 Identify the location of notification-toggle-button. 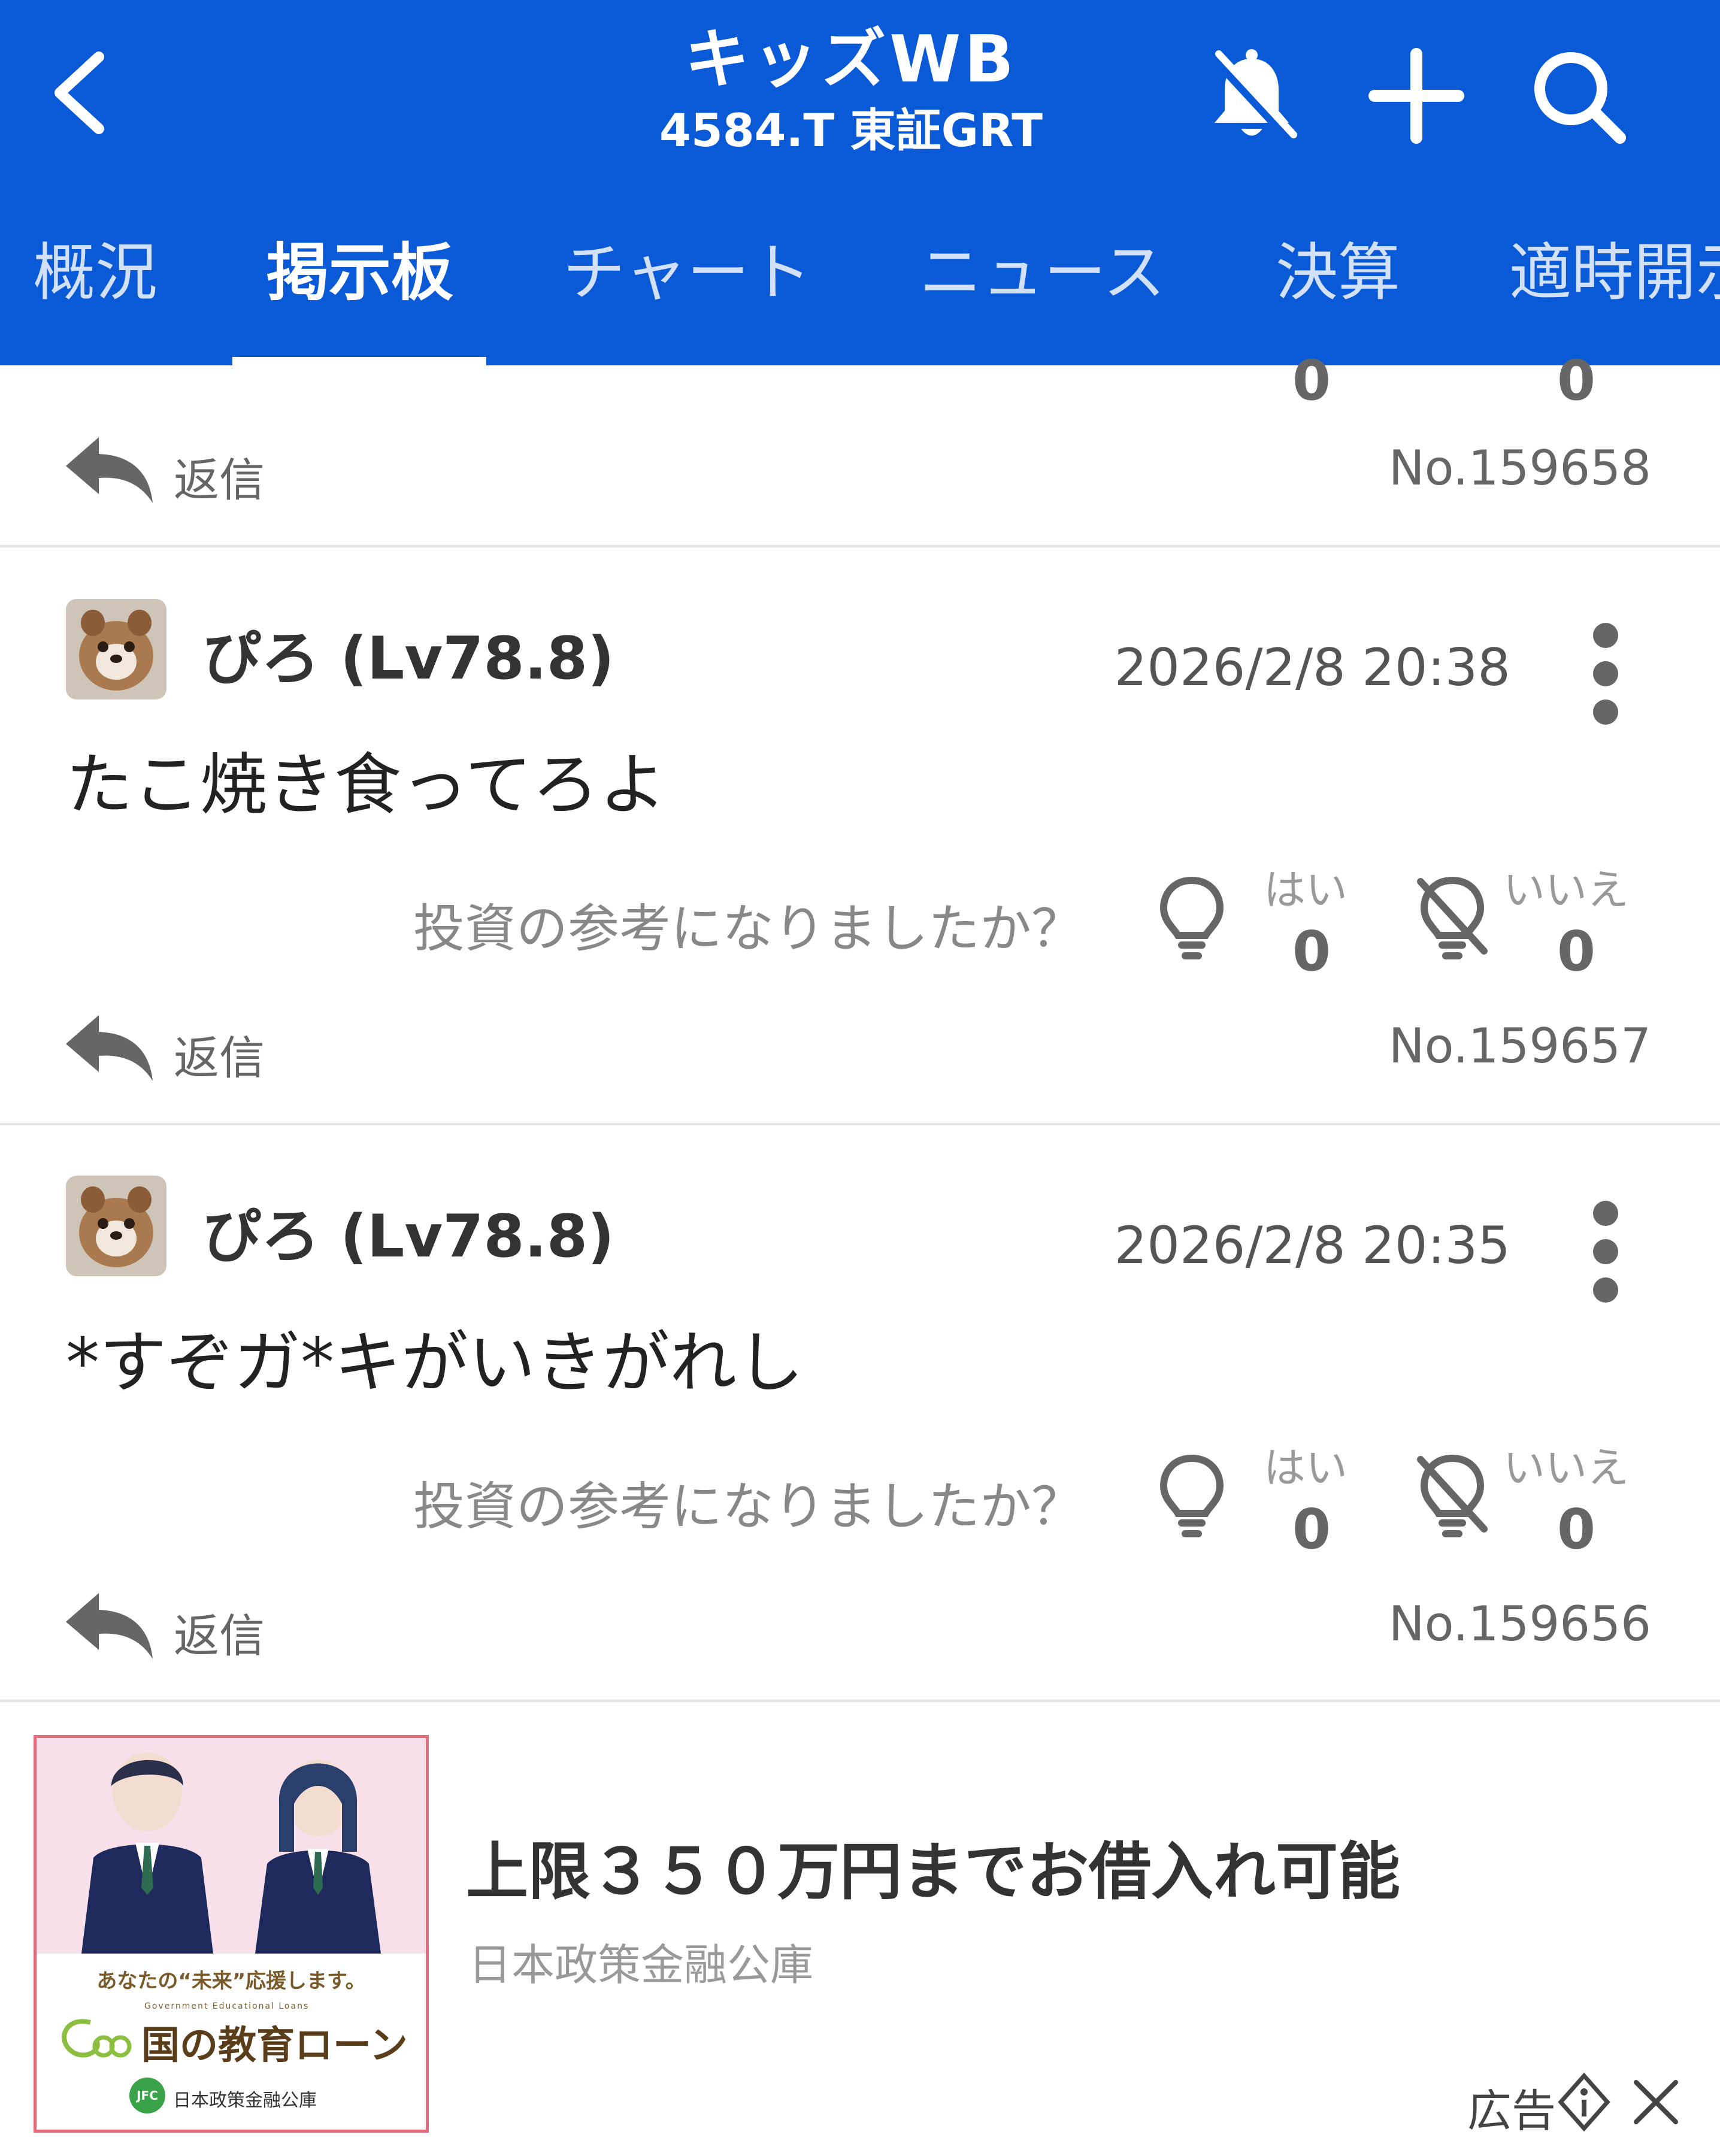
(1252, 96).